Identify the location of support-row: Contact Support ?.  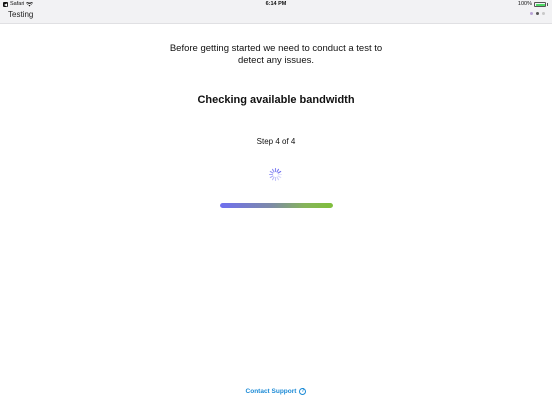
(276, 391).